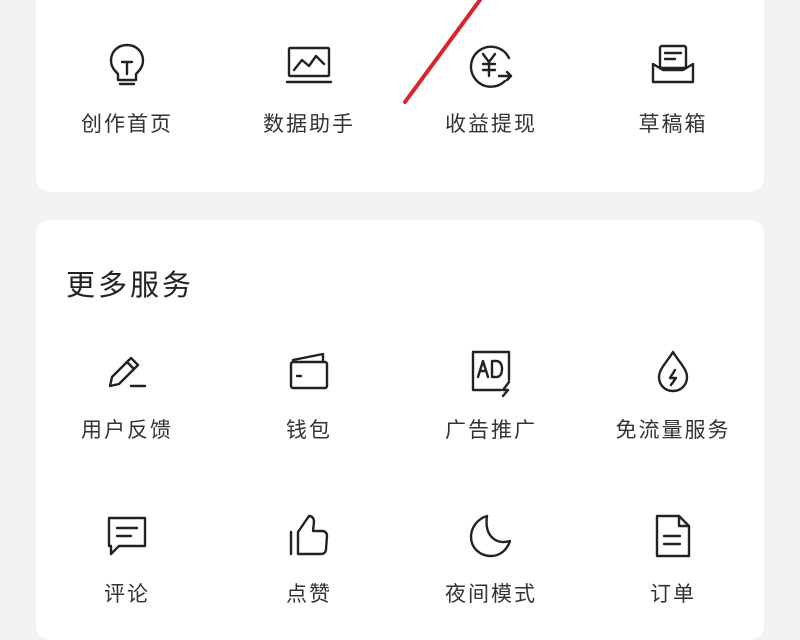 This screenshot has height=640, width=800. Describe the element at coordinates (673, 594) in the screenshot. I see `service-label: 订单` at that location.